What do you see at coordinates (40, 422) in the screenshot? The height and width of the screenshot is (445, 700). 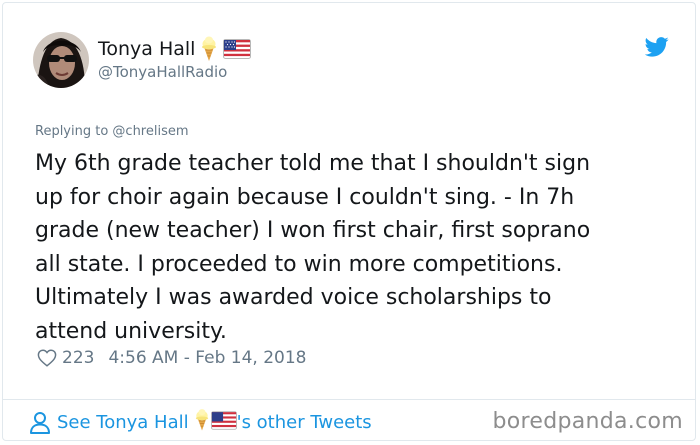 I see `person-icon` at bounding box center [40, 422].